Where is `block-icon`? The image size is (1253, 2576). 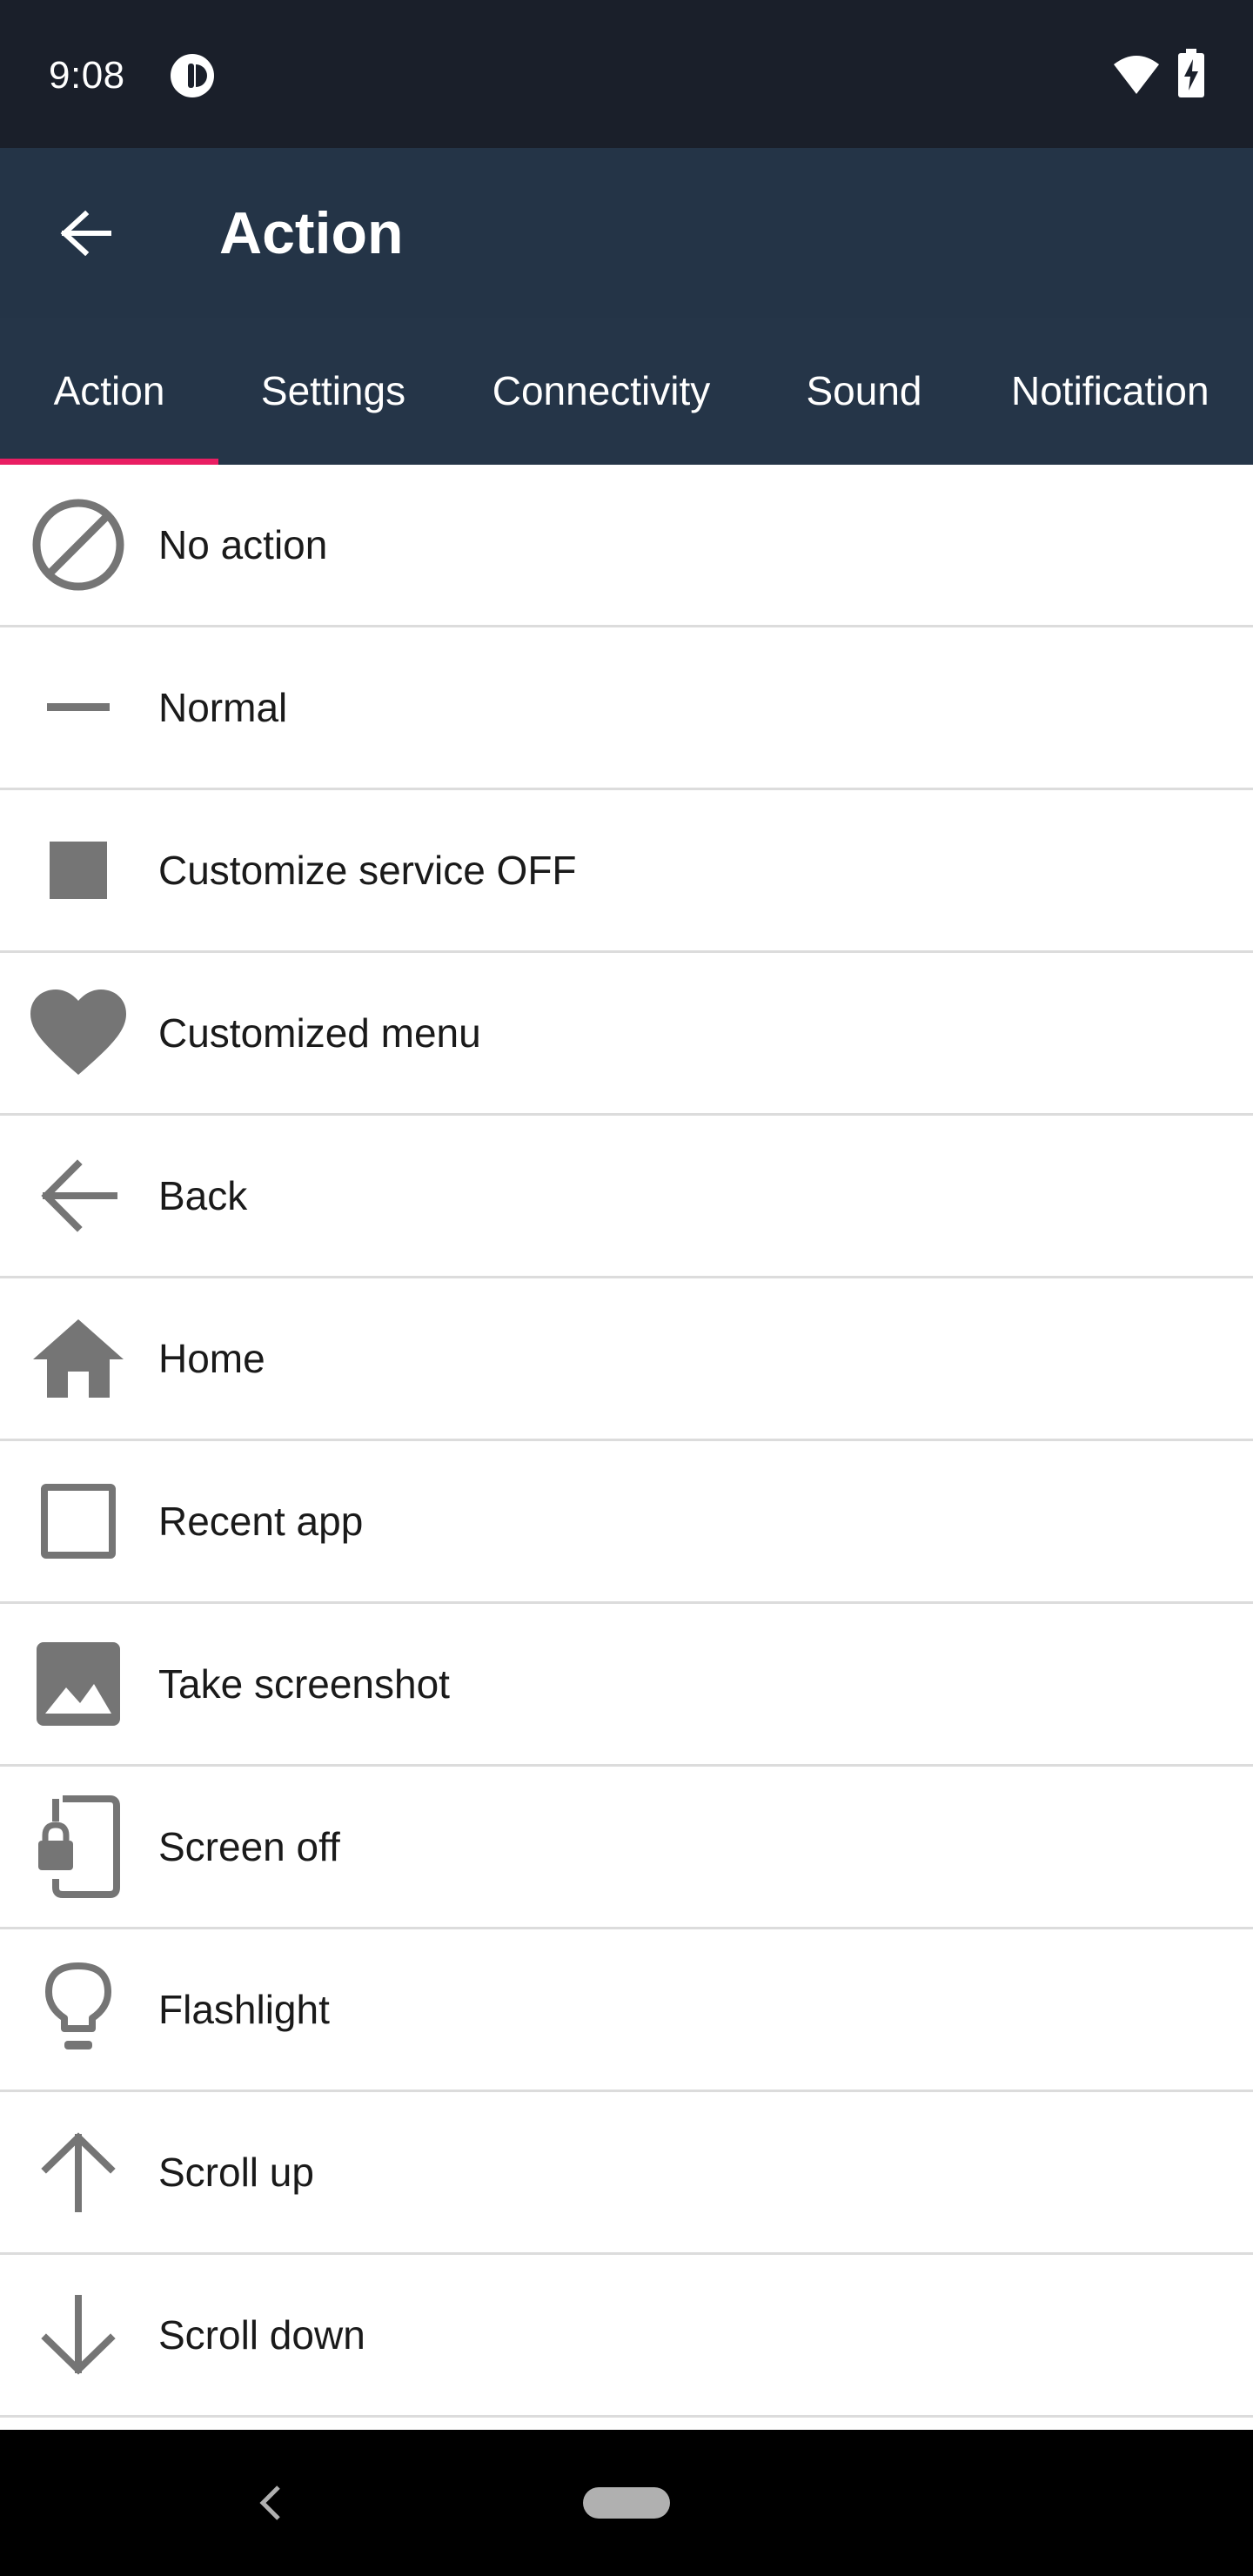 block-icon is located at coordinates (78, 545).